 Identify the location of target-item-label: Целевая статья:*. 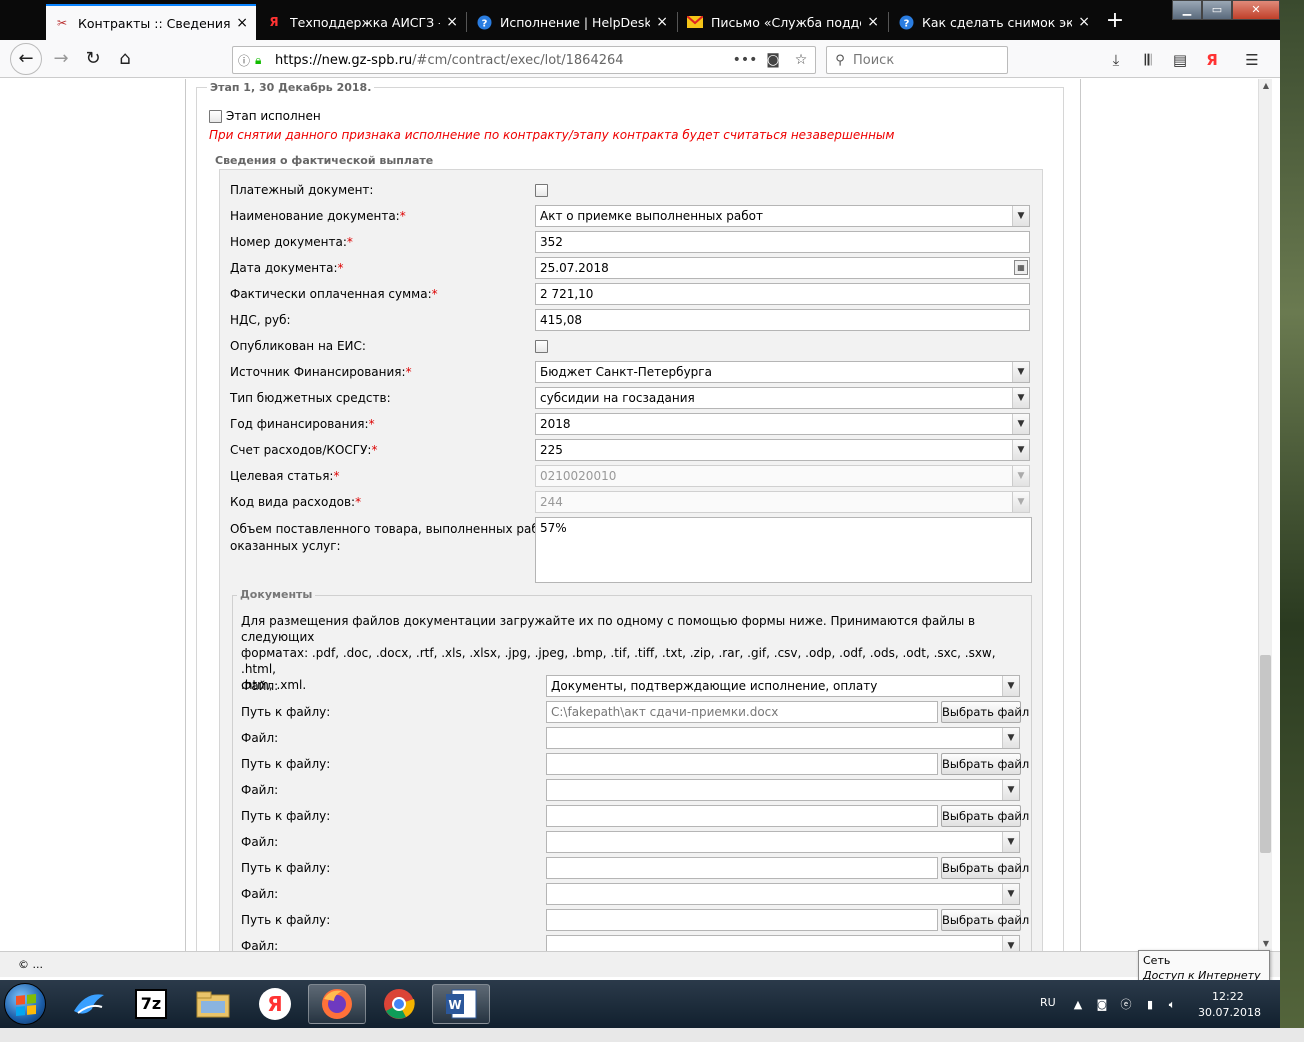
(285, 476).